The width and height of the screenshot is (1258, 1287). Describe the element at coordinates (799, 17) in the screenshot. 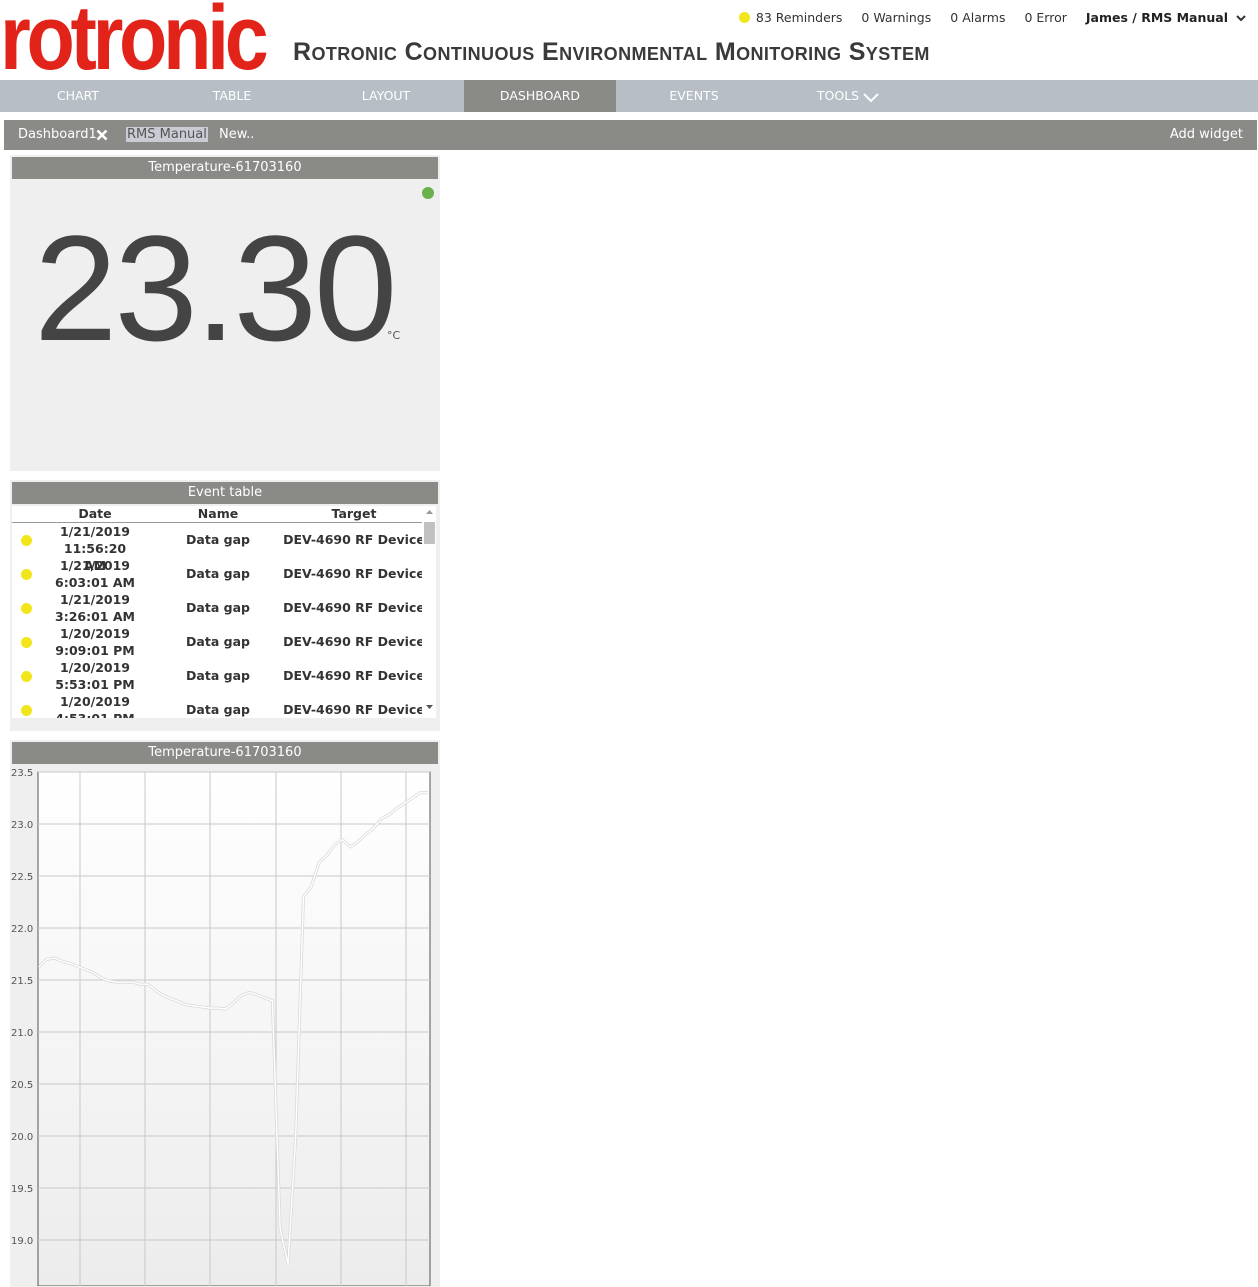

I see `reminders-link: 83 Reminders` at that location.